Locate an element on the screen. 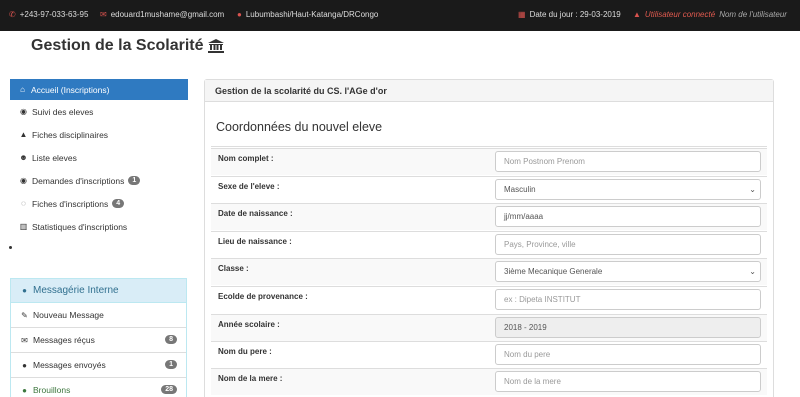 The width and height of the screenshot is (800, 397). messaging-header: ● Messagérie Interne is located at coordinates (98, 291).